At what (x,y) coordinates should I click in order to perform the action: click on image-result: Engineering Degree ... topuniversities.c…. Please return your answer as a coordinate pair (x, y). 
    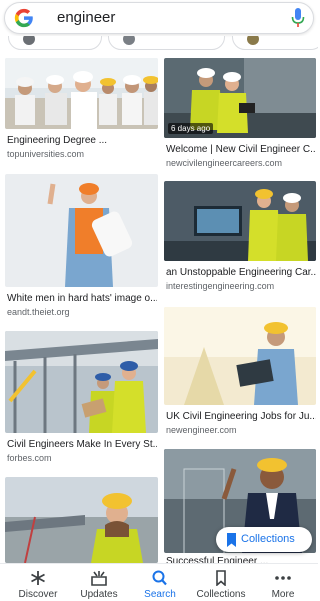
    Looking at the image, I should click on (81, 113).